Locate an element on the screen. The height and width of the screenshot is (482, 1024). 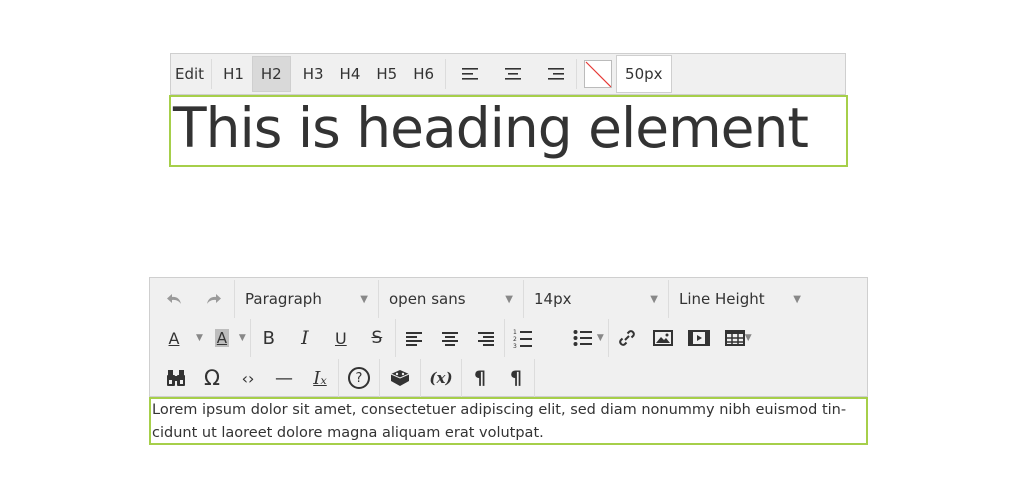
undo-button is located at coordinates (174, 299).